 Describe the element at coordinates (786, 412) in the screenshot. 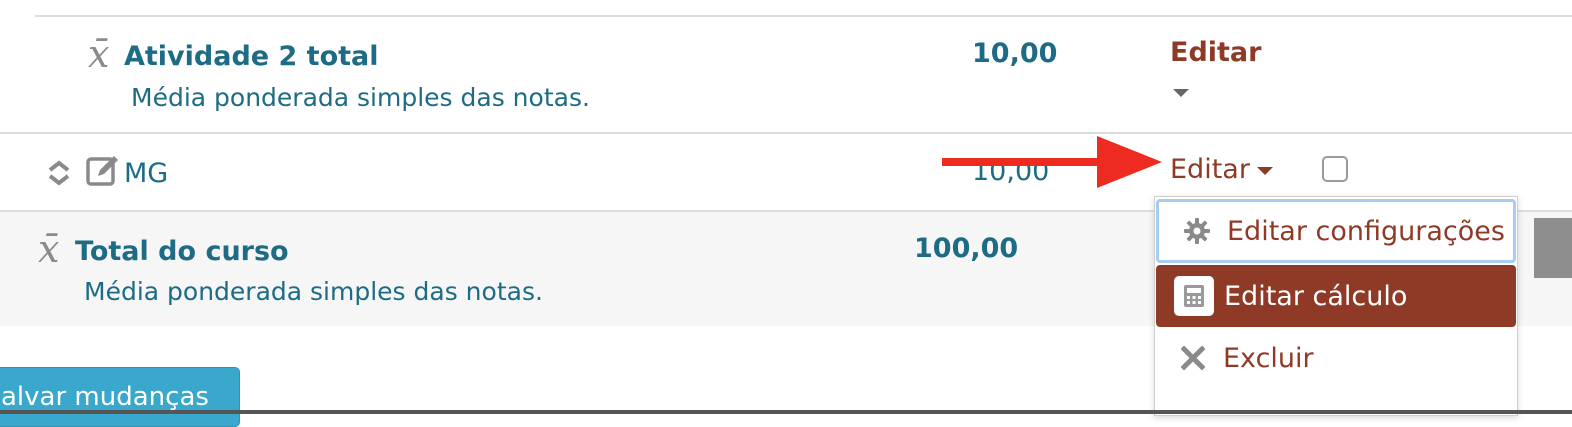

I see `page-bottom-edge` at that location.